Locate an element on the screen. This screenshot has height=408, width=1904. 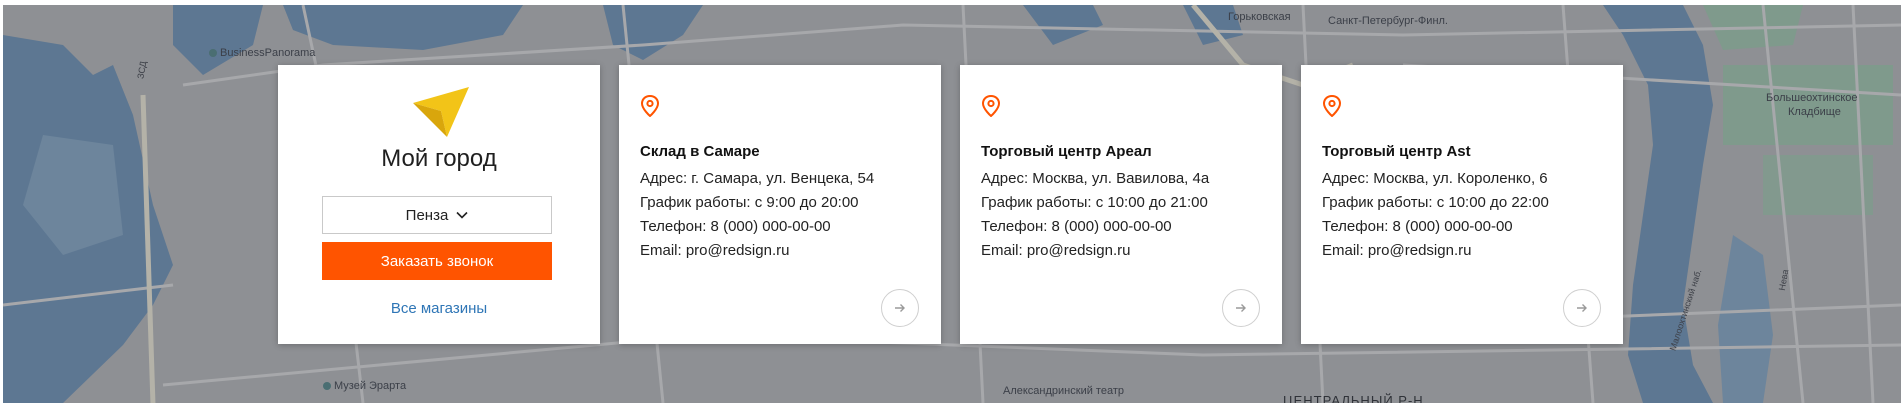
map-label-business-panorama: BusinessPanorama is located at coordinates (262, 53).